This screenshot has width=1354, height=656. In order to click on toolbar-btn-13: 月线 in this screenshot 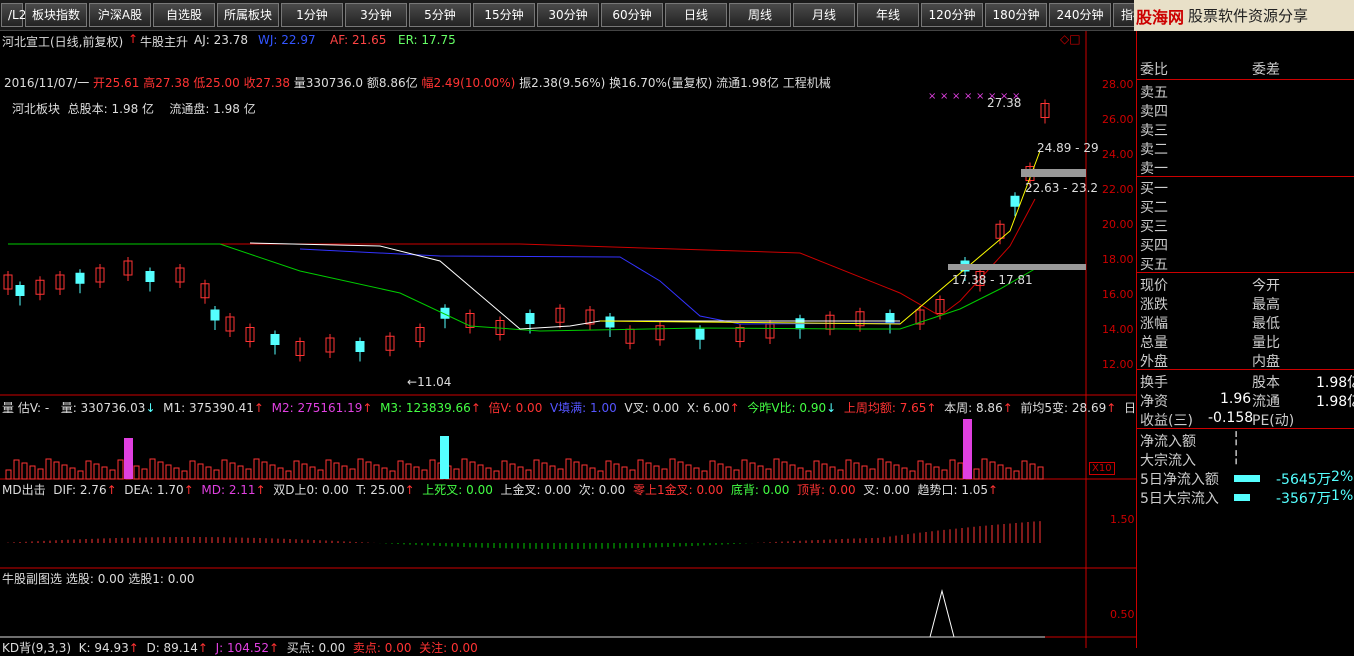, I will do `click(824, 15)`.